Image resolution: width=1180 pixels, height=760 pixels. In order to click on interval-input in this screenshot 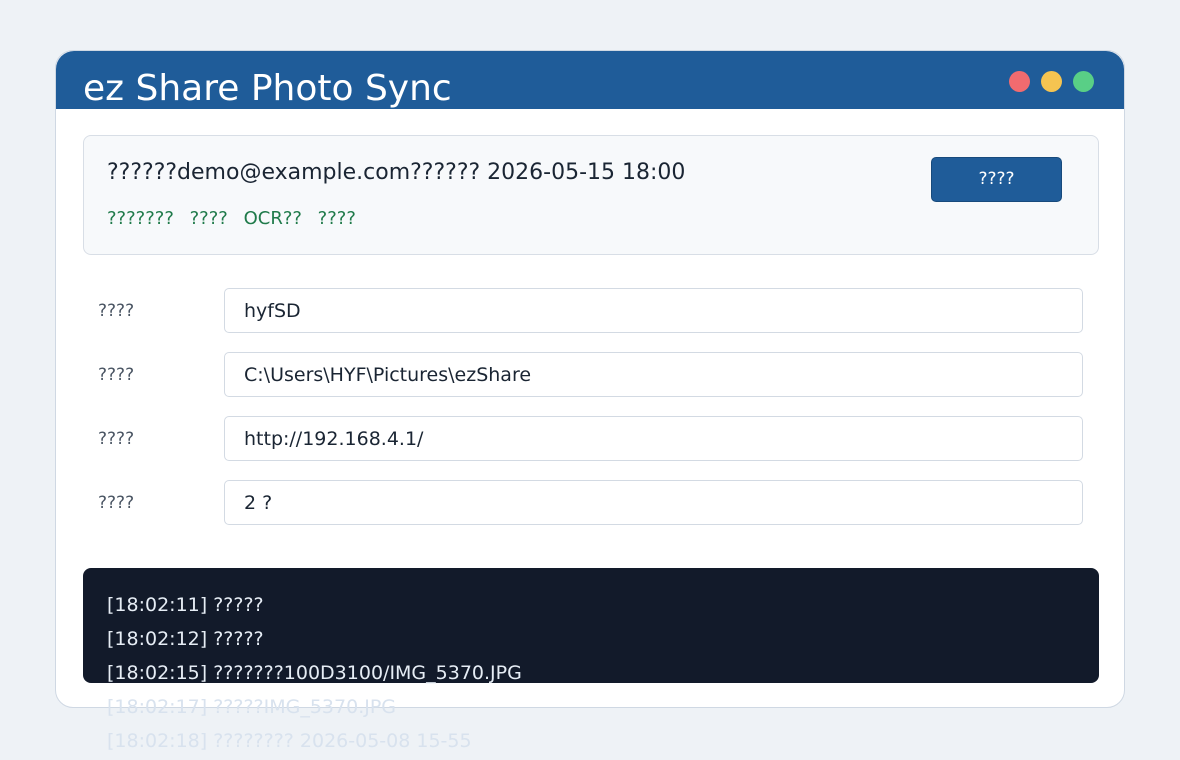, I will do `click(653, 502)`.